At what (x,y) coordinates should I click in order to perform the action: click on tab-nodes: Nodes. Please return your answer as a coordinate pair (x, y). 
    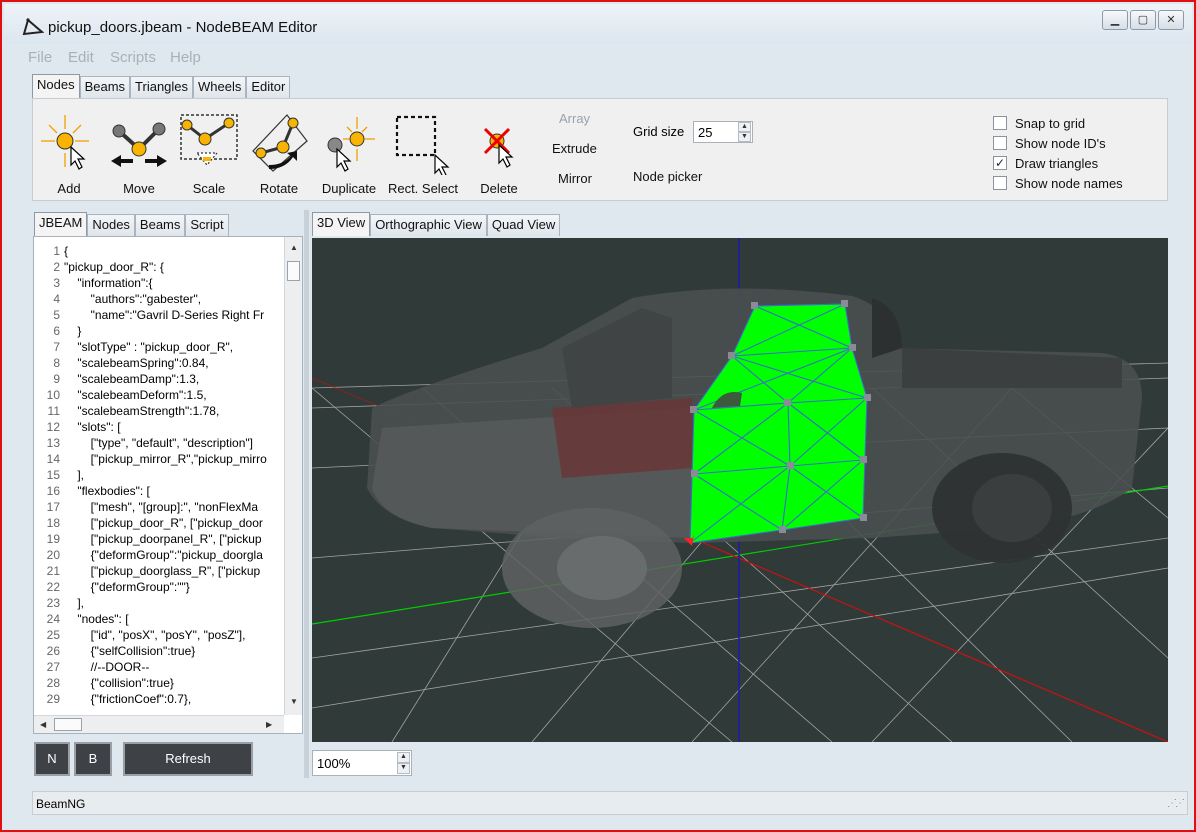
    Looking at the image, I should click on (56, 86).